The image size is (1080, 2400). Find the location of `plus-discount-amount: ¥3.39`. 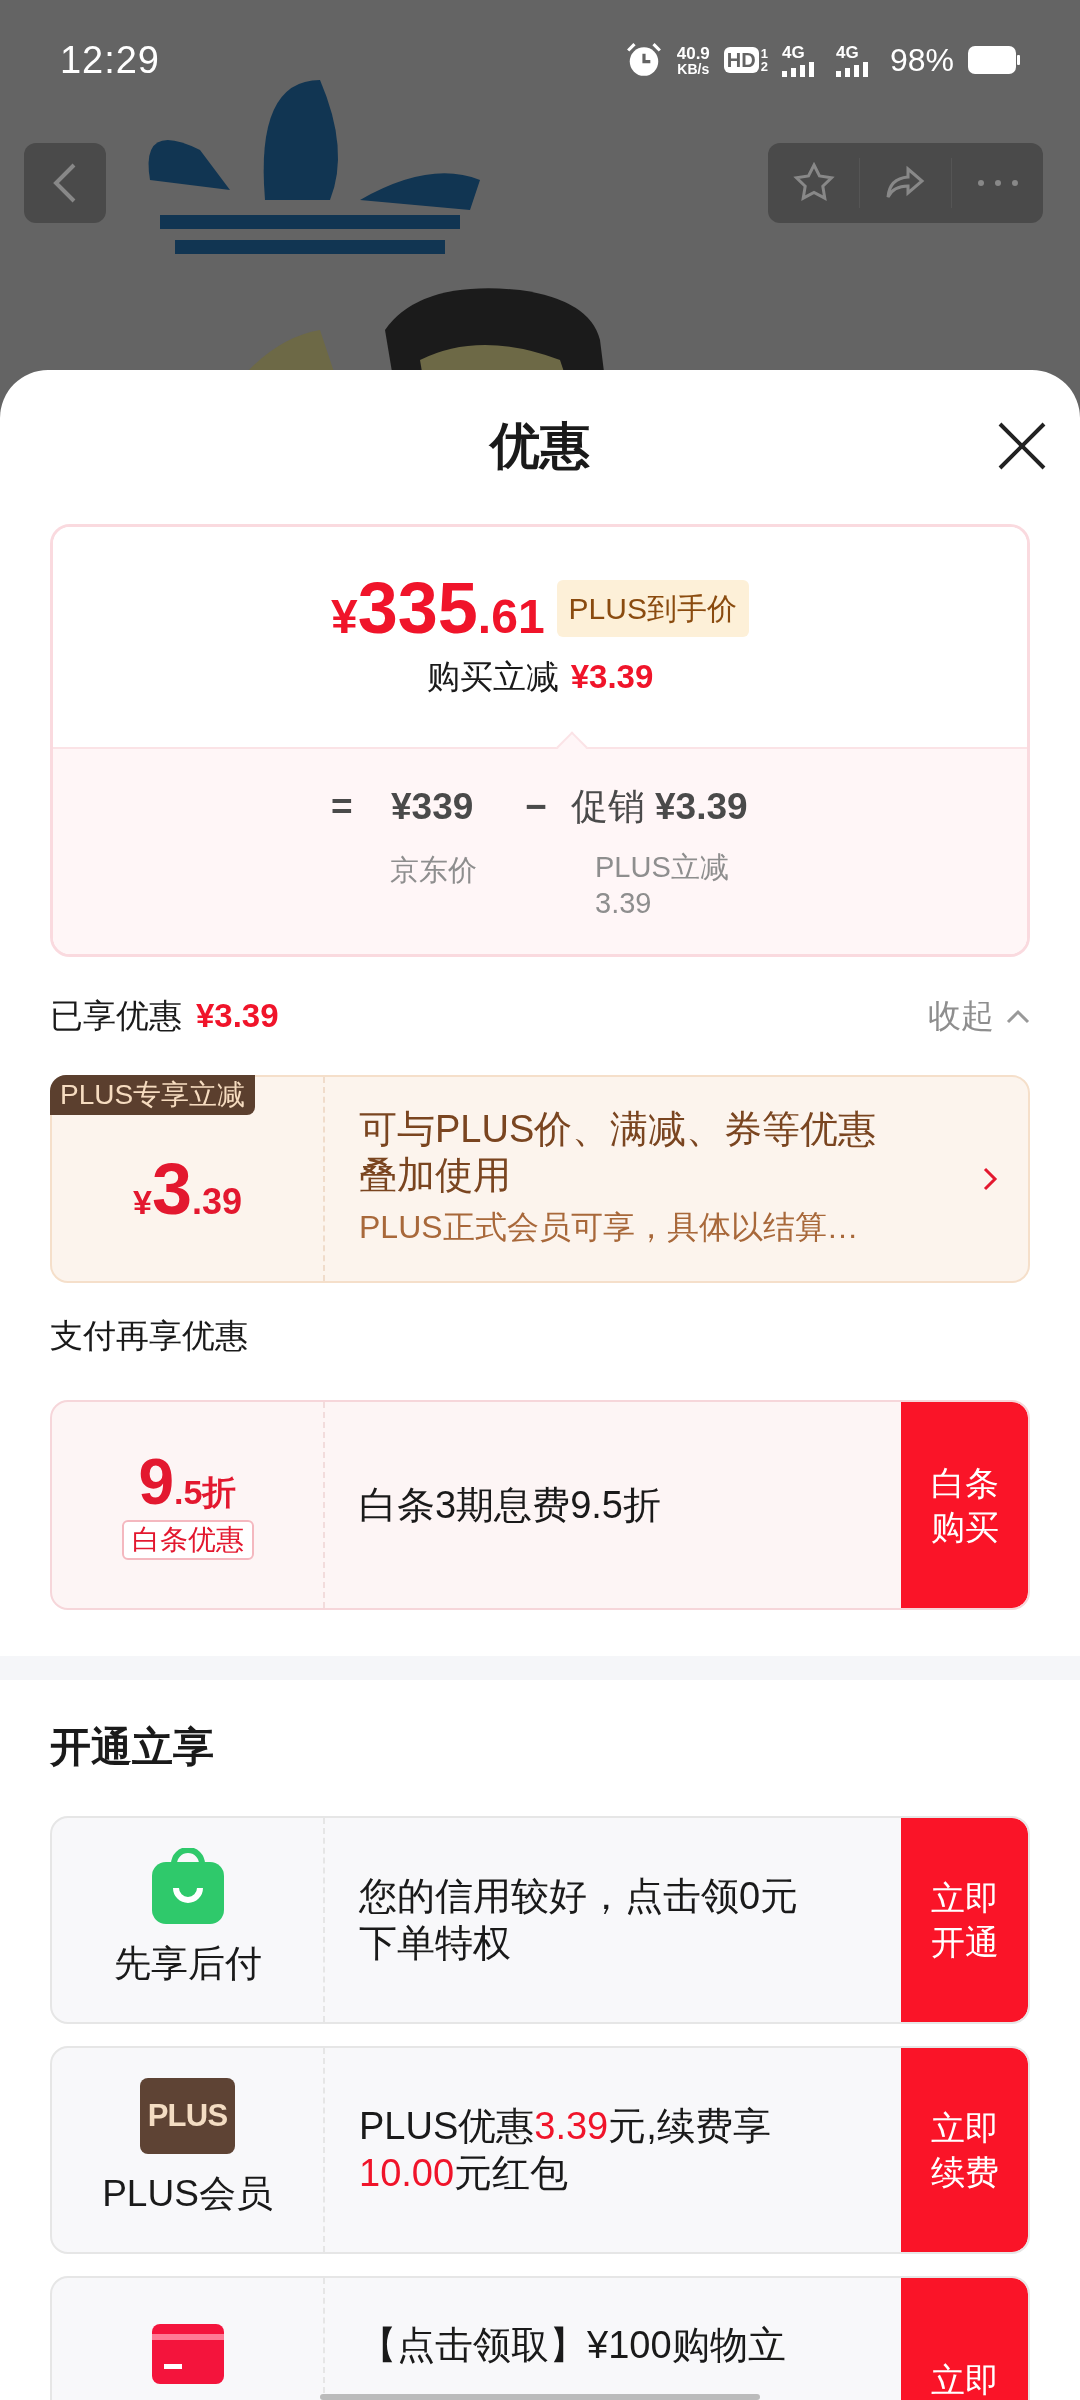

plus-discount-amount: ¥3.39 is located at coordinates (187, 1189).